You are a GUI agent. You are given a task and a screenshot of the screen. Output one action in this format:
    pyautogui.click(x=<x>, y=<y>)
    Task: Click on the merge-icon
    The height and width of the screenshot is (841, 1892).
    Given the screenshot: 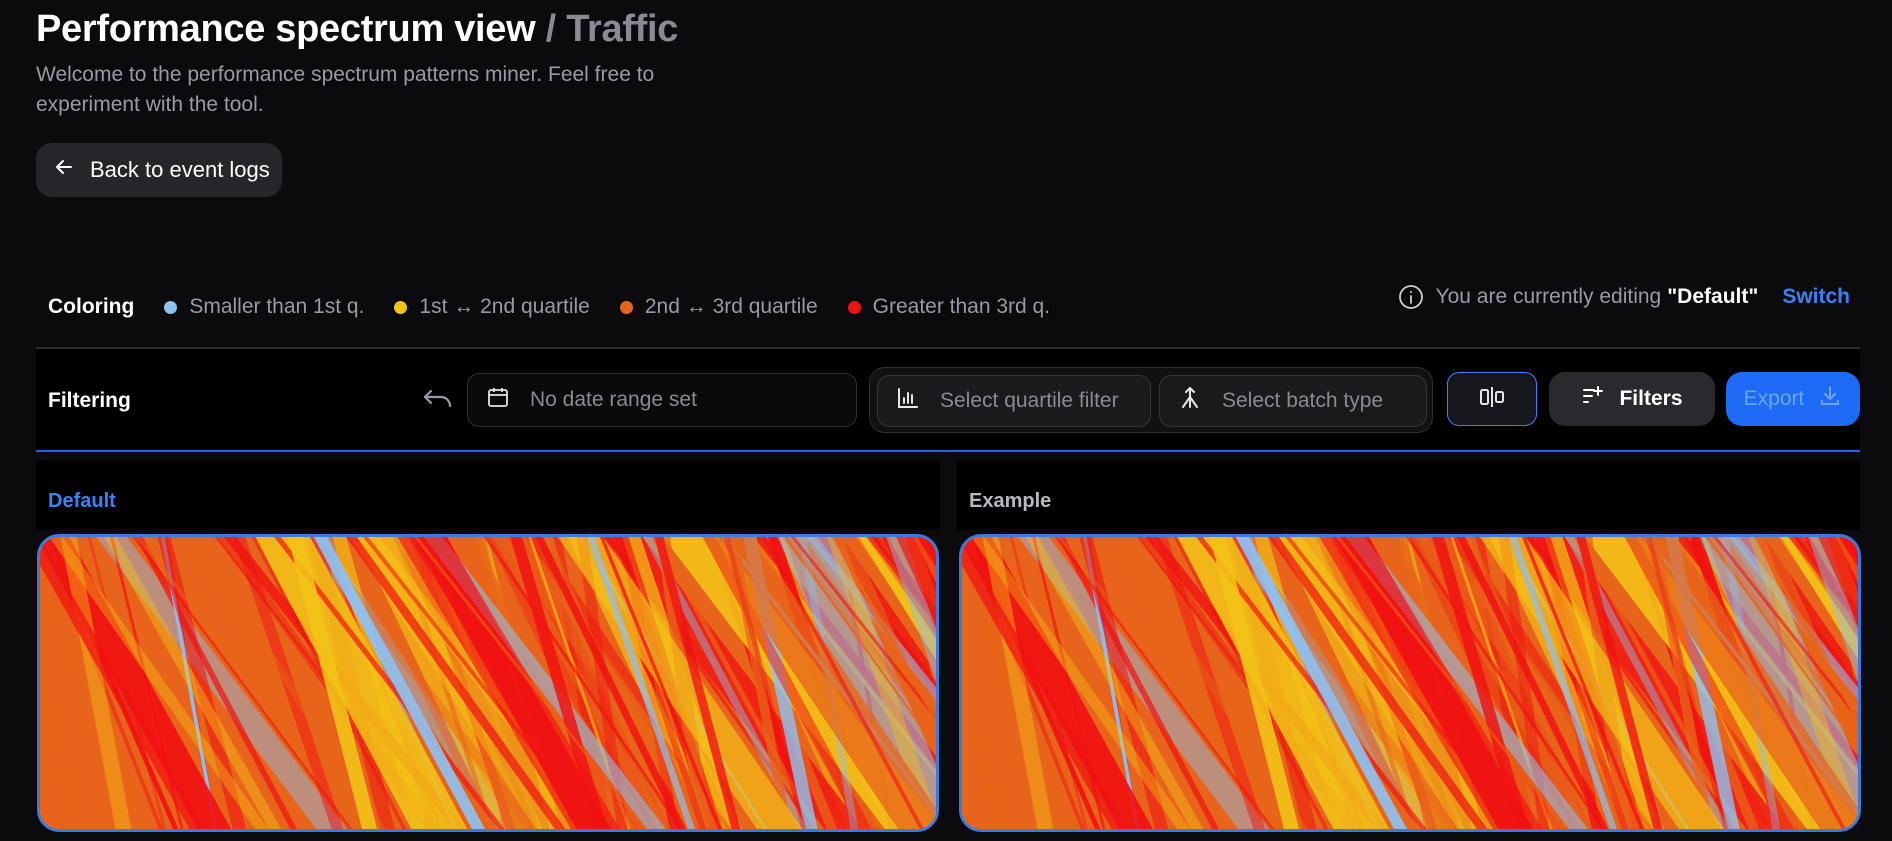 What is the action you would take?
    pyautogui.click(x=1190, y=401)
    